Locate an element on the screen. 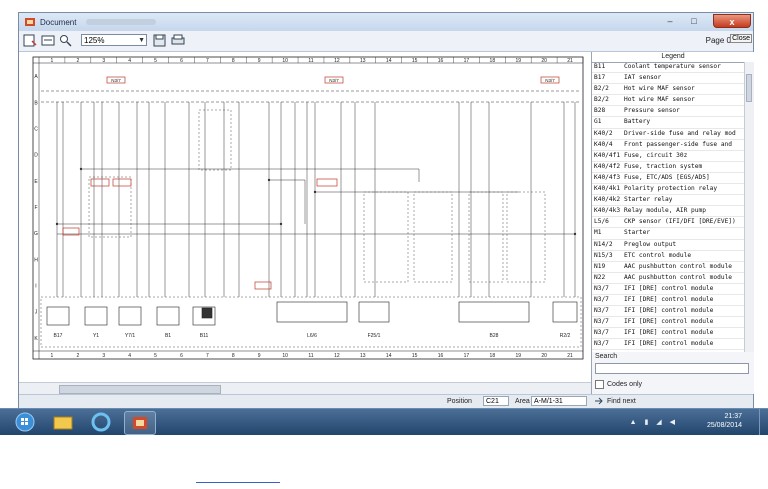 This screenshot has width=768, height=489. maximize-button: □ is located at coordinates (694, 21).